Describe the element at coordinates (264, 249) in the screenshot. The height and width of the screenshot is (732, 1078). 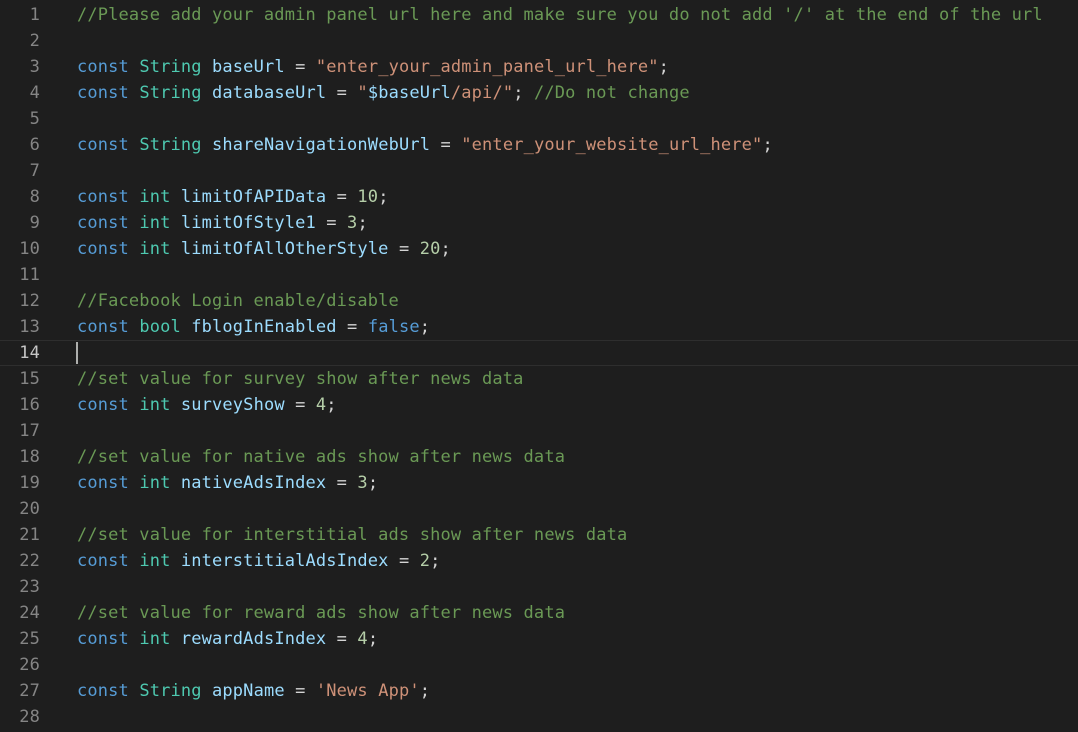
I see `code-text: const int limitOfAllOtherStyle = 20;` at that location.